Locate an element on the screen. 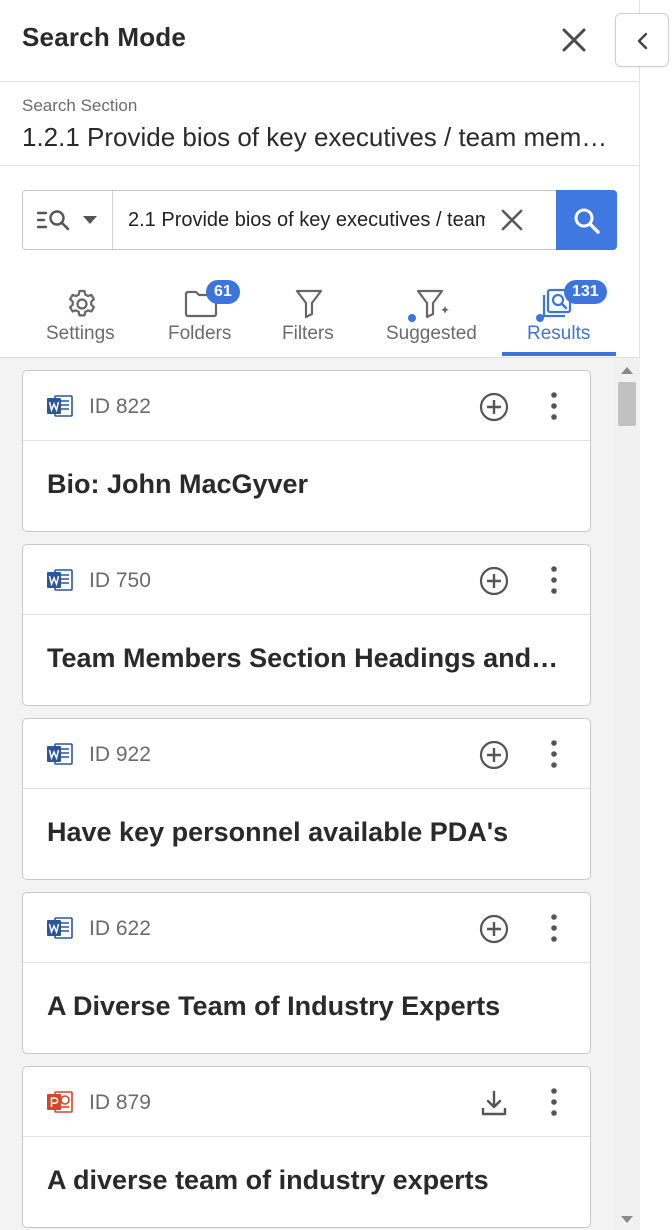  collapse-panel-button is located at coordinates (642, 40).